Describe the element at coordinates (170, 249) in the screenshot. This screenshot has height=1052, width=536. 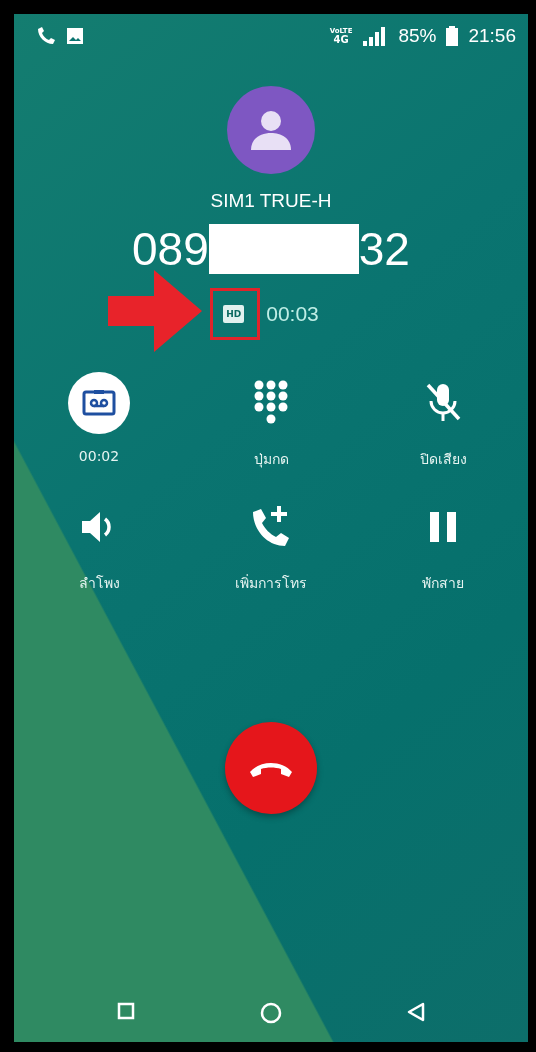
I see `phone-number-start: 089` at that location.